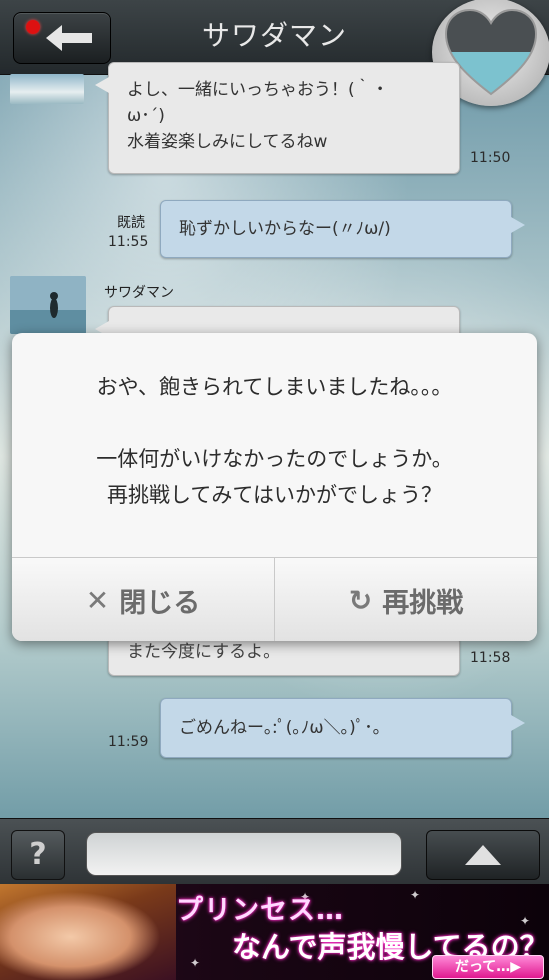 This screenshot has height=980, width=549. I want to click on ad-banner: ✦ ✦ ✦ ✦ プリンセス… なんで声我慢してるの？ だって…▶, so click(274, 932).